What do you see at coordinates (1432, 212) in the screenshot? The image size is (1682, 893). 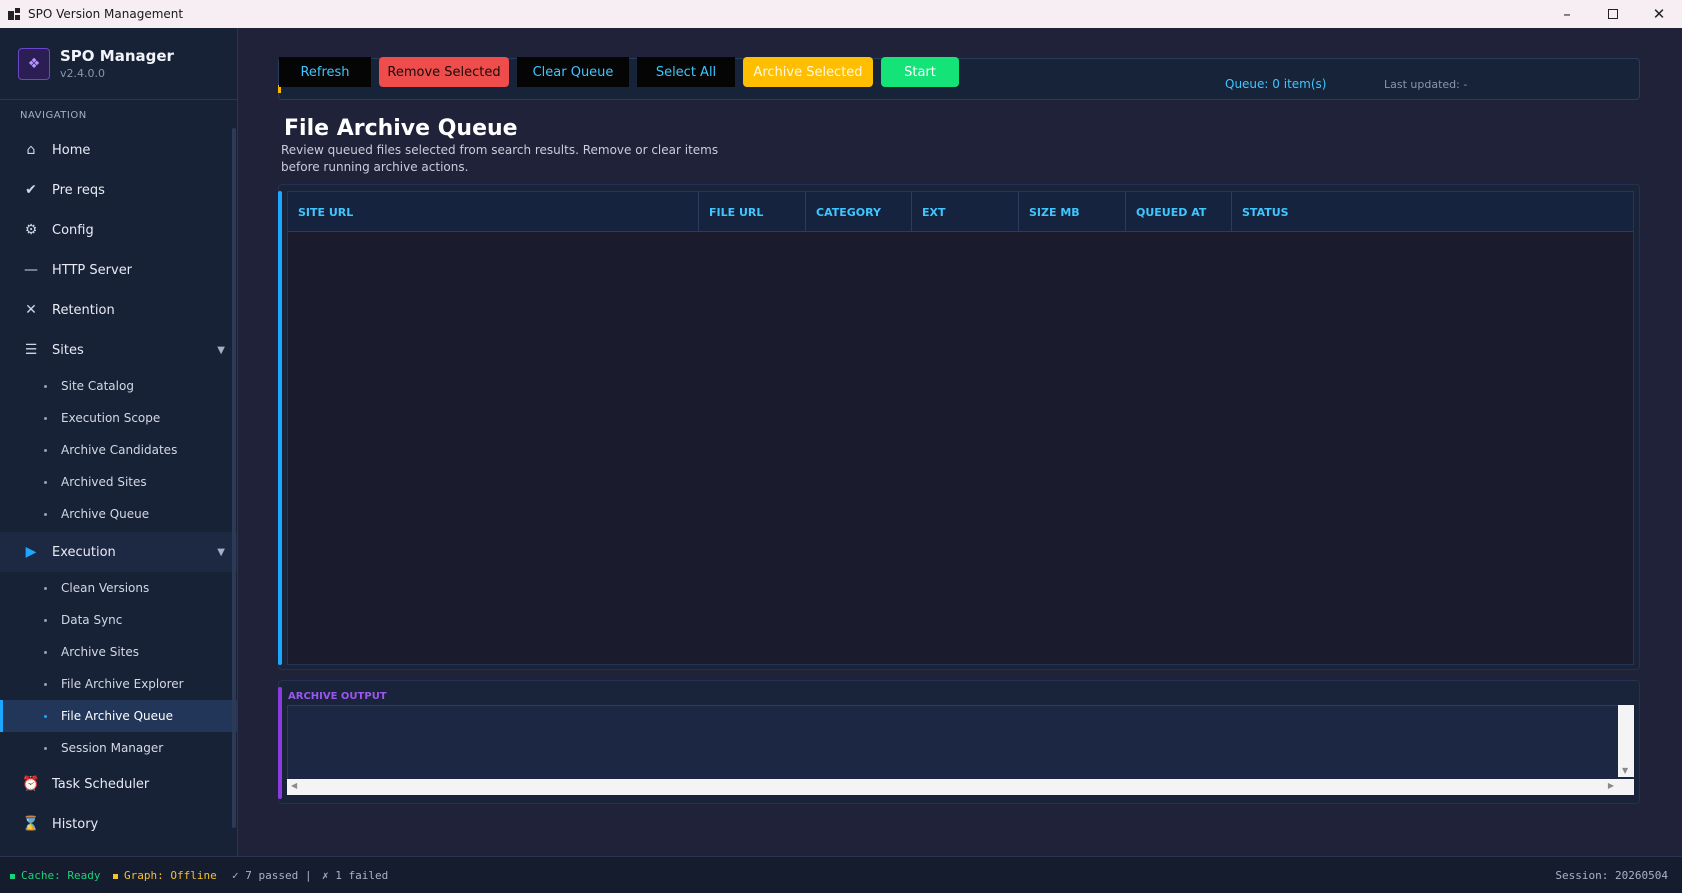 I see `column-header-status: STATUS` at bounding box center [1432, 212].